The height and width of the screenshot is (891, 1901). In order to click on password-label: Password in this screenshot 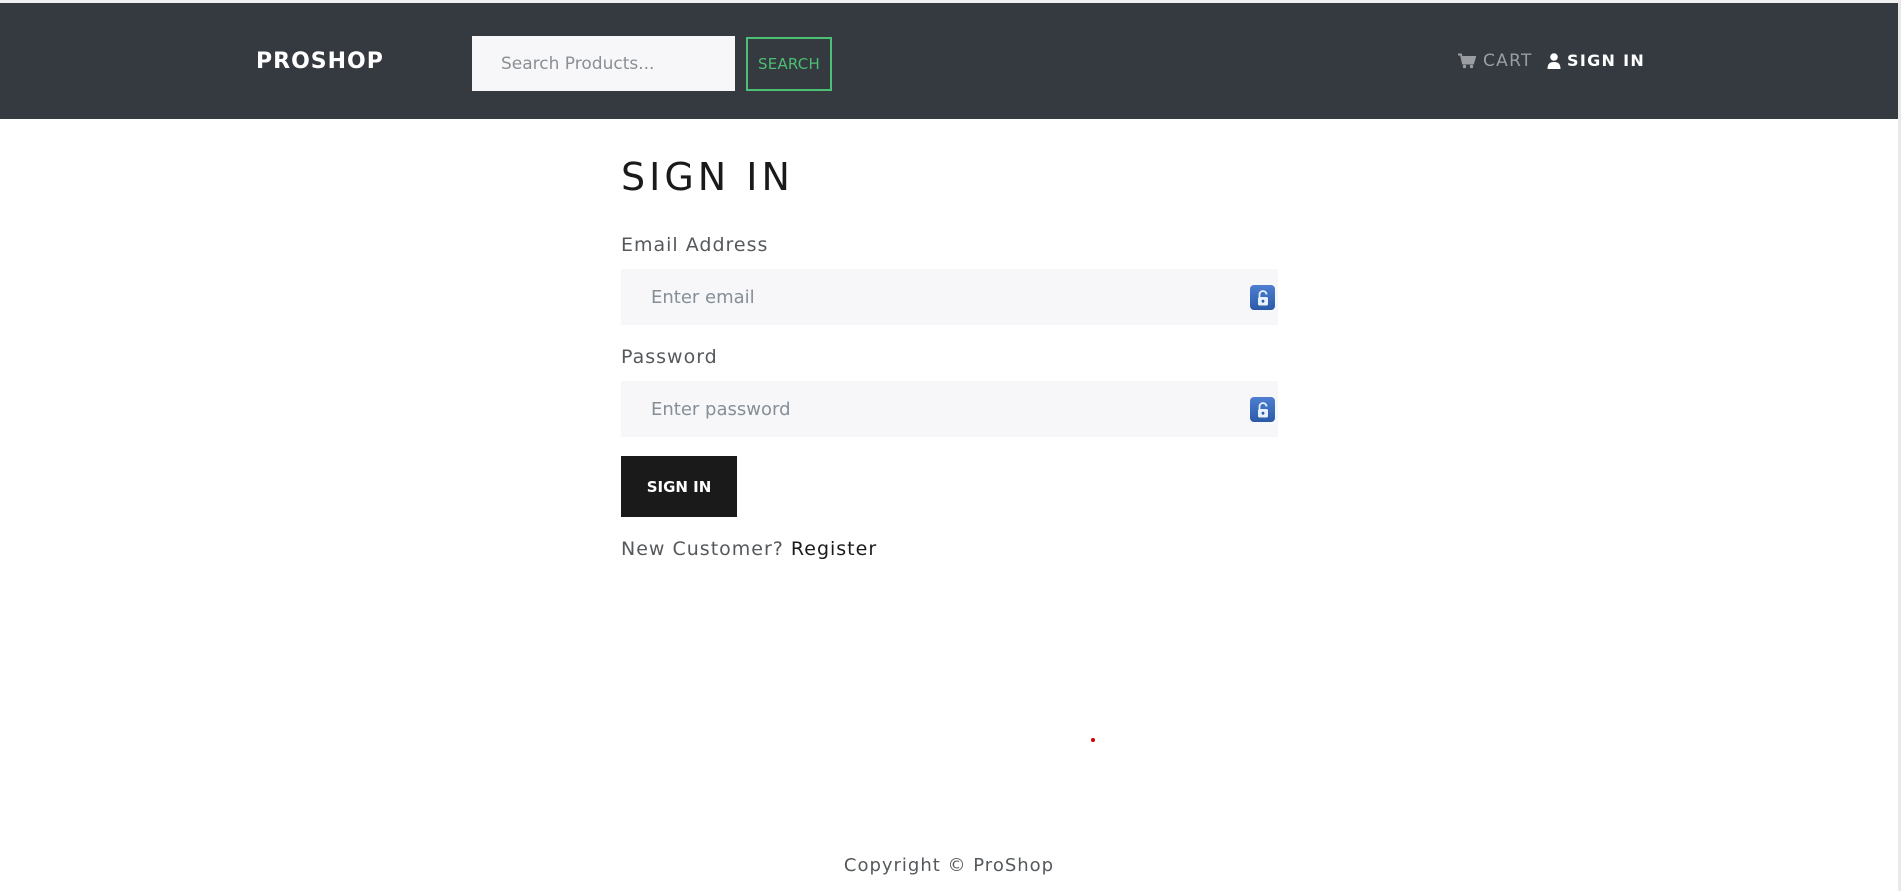, I will do `click(669, 357)`.